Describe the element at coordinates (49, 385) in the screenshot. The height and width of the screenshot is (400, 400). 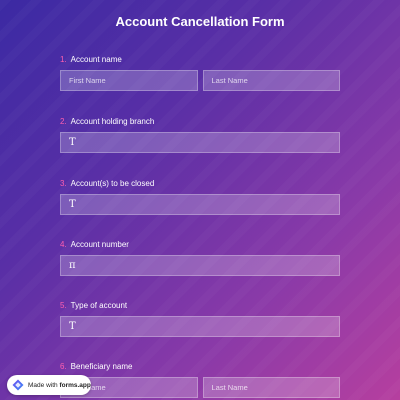
I see `made-with-forms-app-badge: Made with forms.app` at that location.